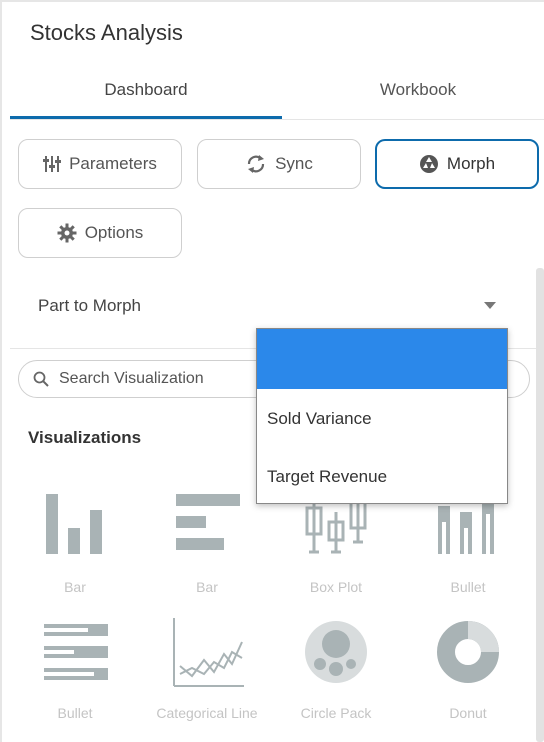  Describe the element at coordinates (468, 587) in the screenshot. I see `viz-label-bullet: Bullet` at that location.